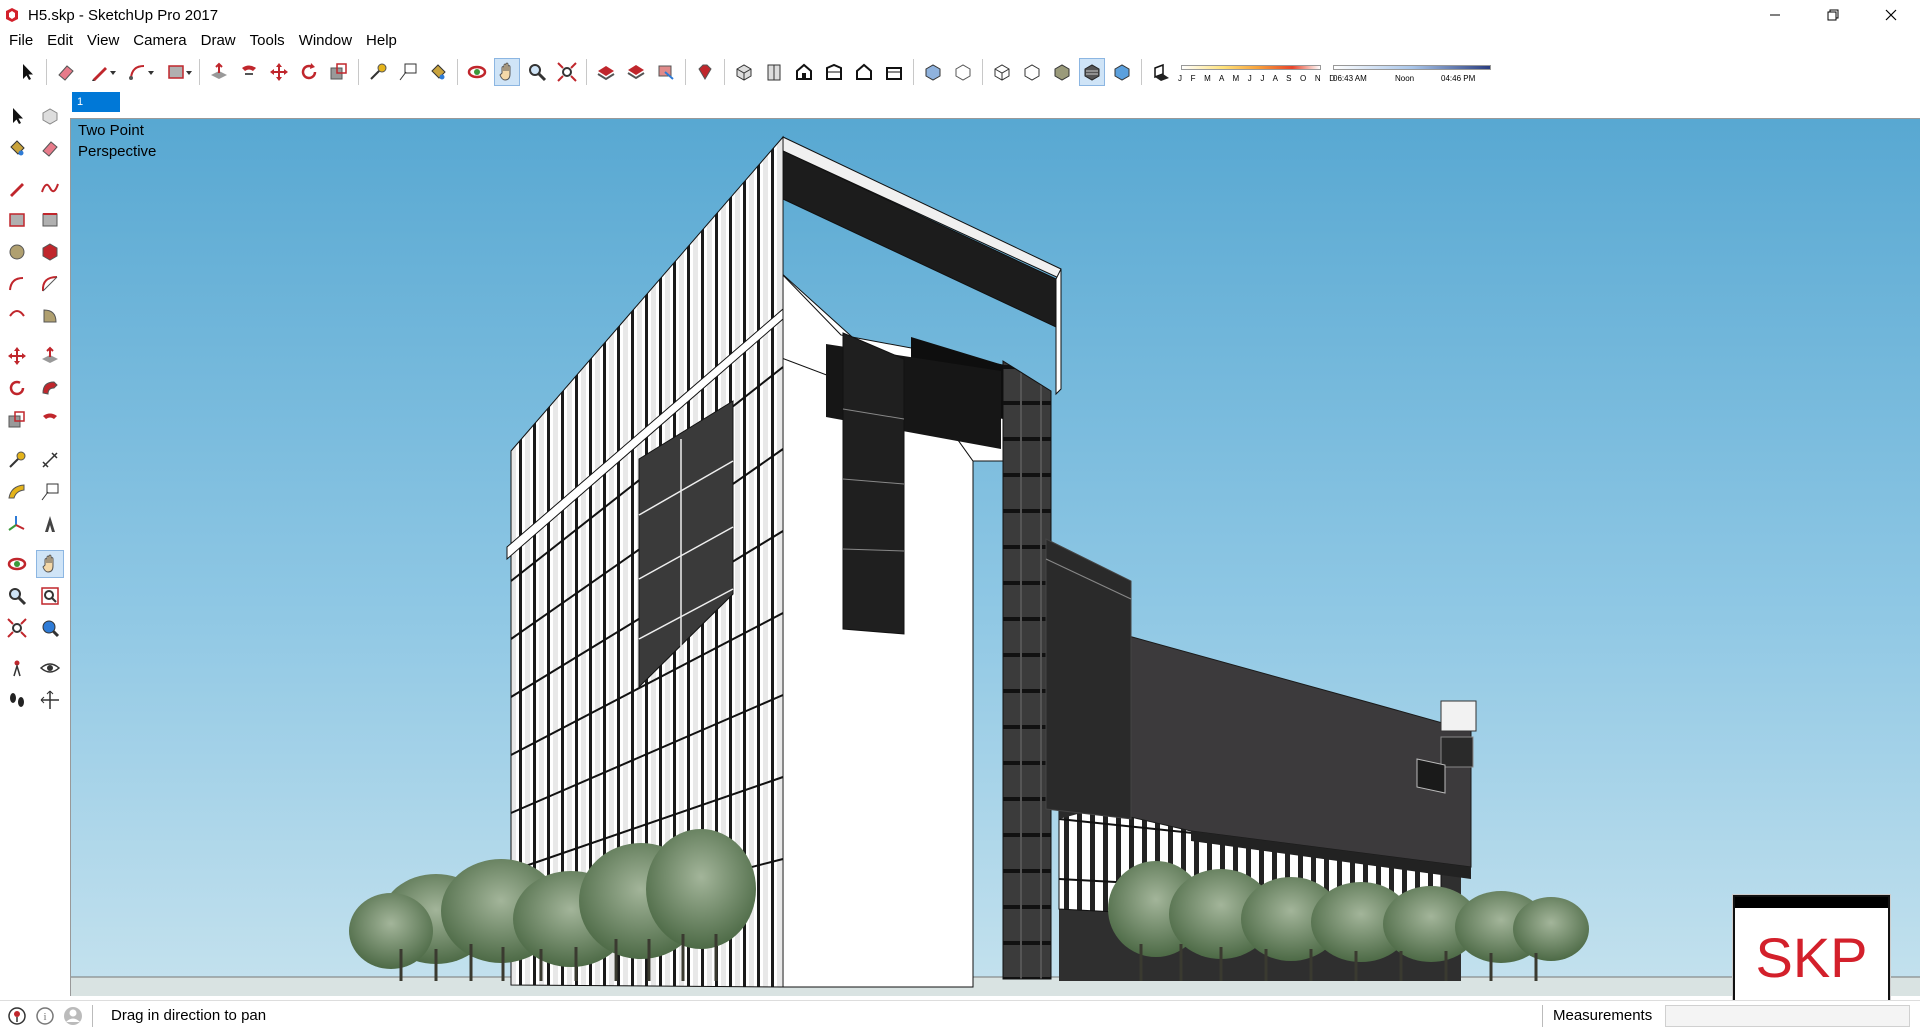 Image resolution: width=1920 pixels, height=1030 pixels. What do you see at coordinates (45, 1016) in the screenshot?
I see `credits-info-icon: i` at bounding box center [45, 1016].